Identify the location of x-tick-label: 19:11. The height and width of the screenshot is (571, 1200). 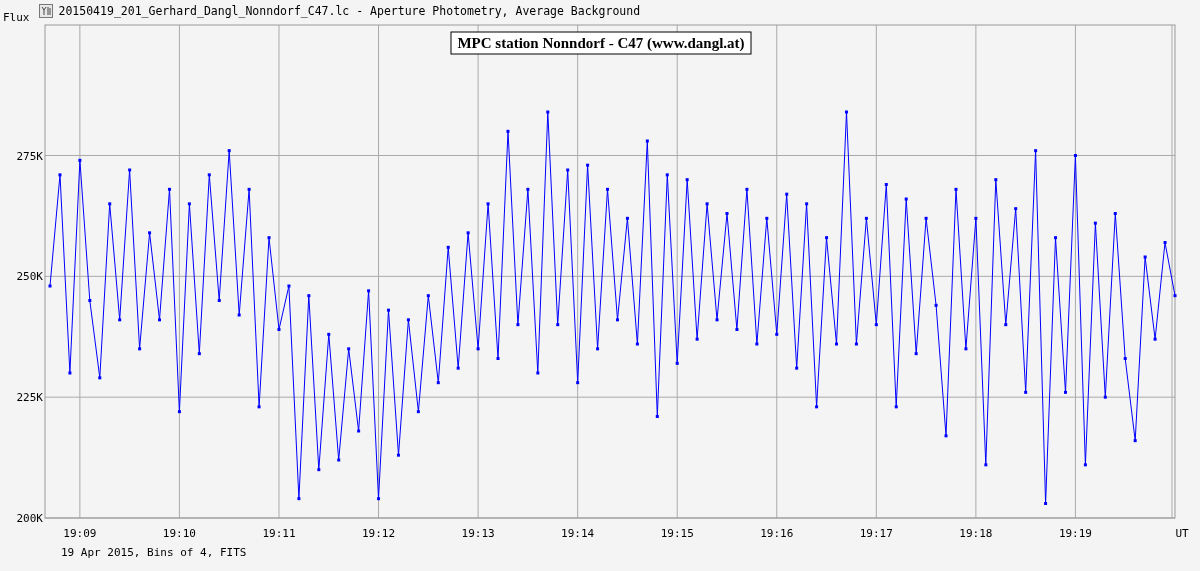
(279, 533).